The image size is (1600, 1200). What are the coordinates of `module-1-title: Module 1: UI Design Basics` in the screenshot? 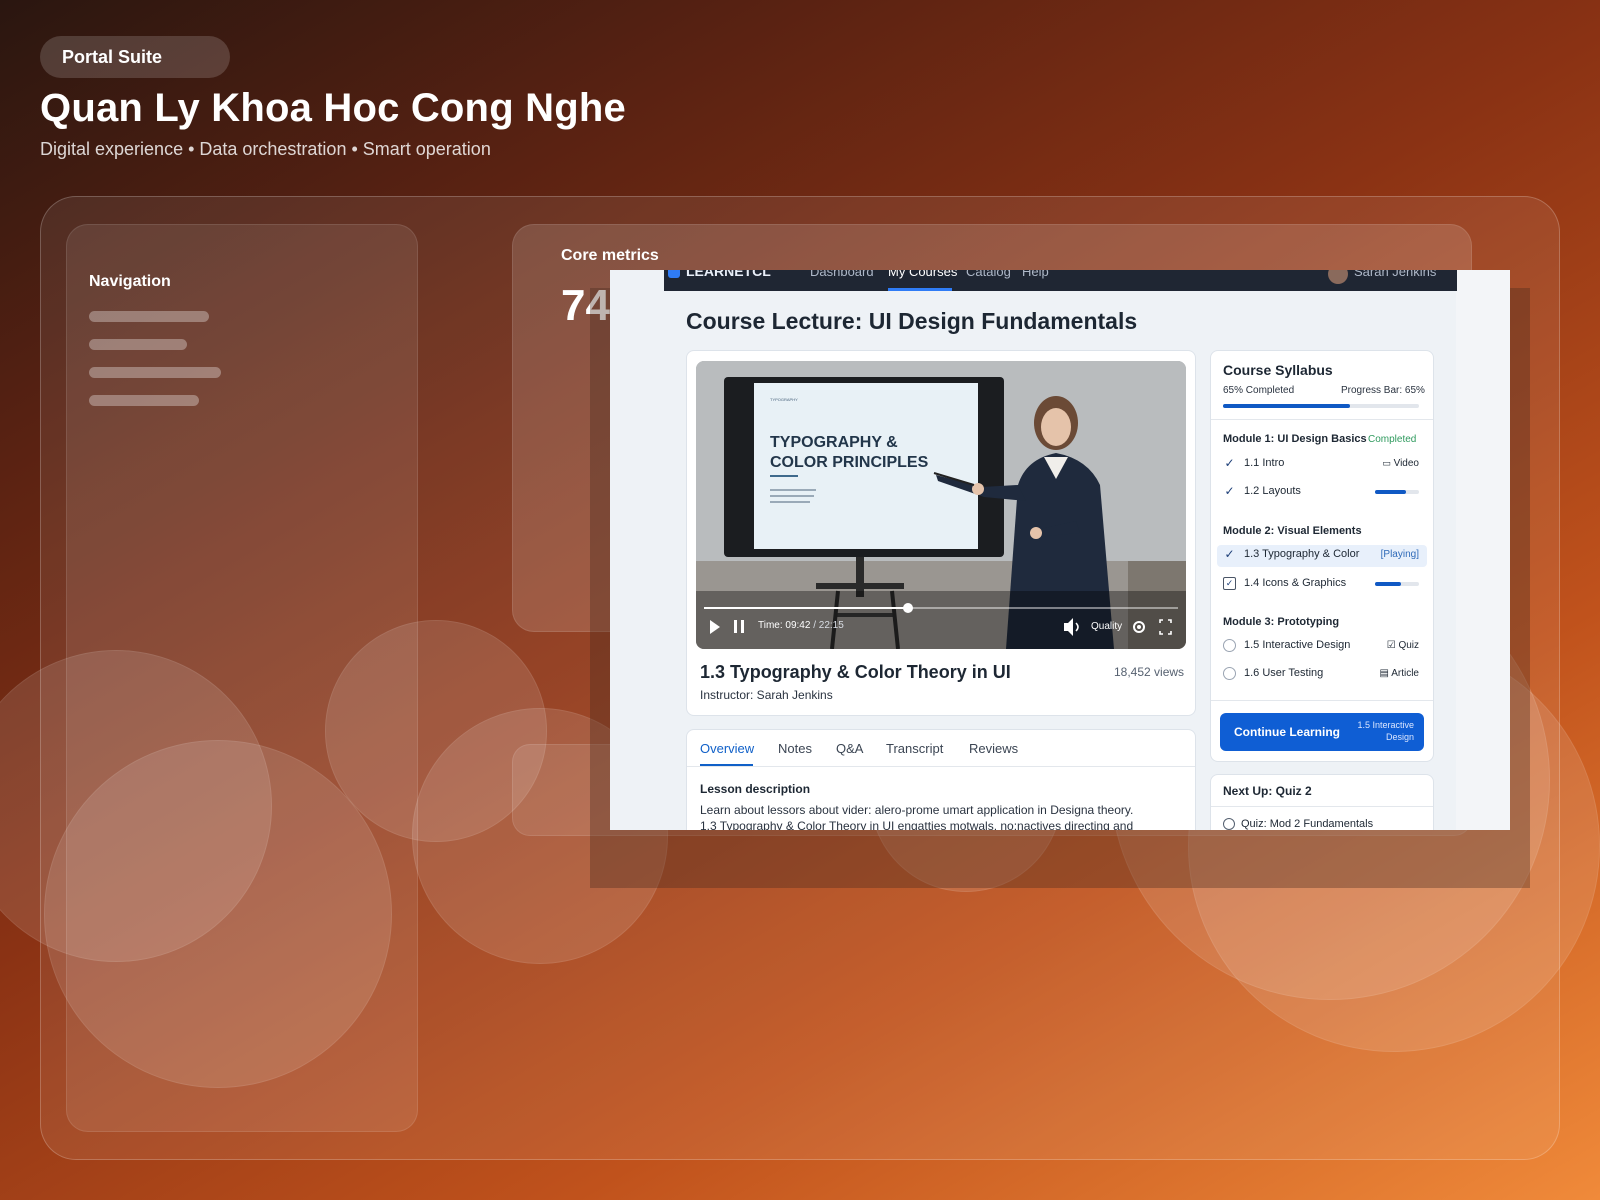 It's located at (1295, 439).